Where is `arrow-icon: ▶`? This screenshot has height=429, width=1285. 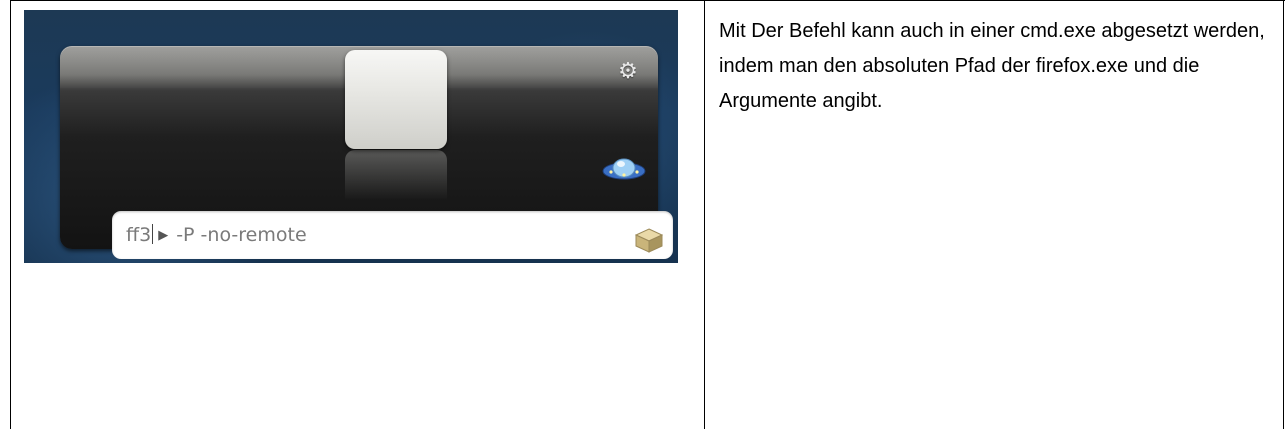 arrow-icon: ▶ is located at coordinates (163, 235).